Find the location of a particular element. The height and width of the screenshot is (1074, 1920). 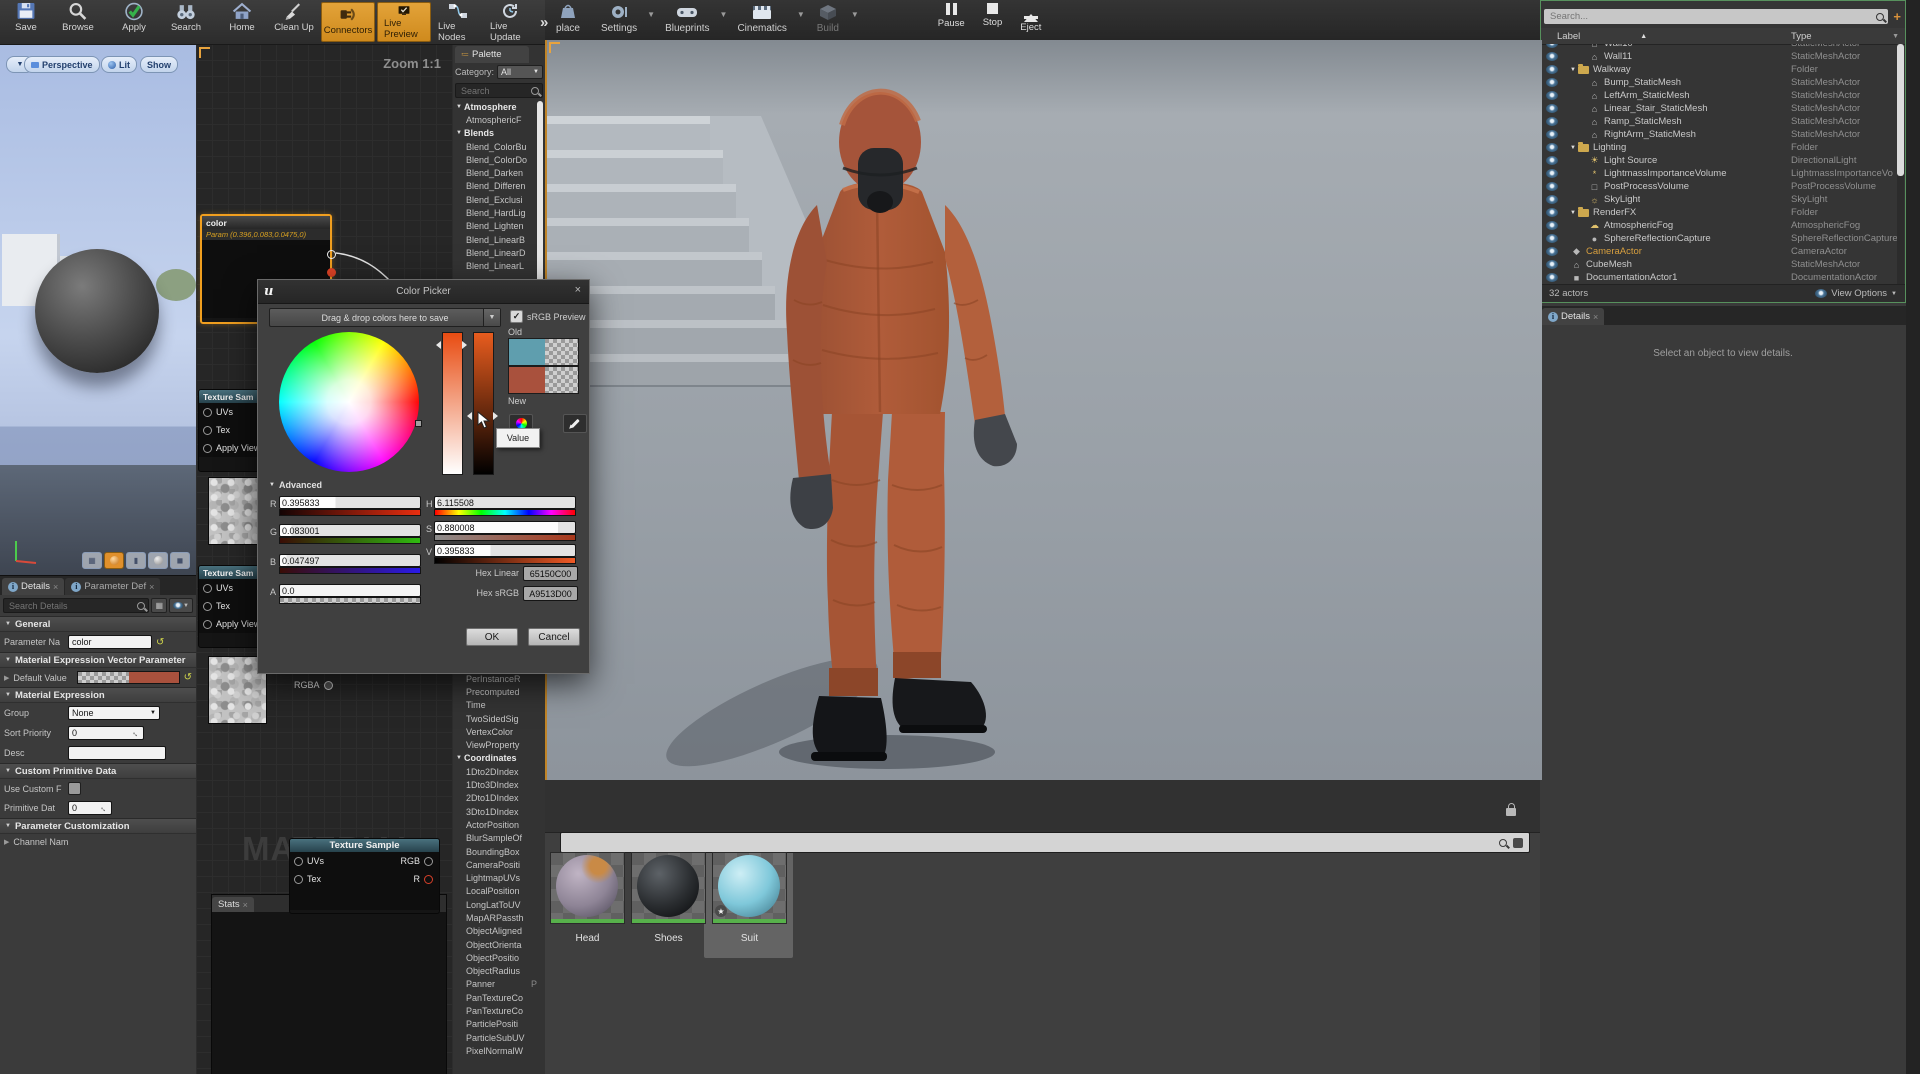

output-pin-red is located at coordinates (331, 272).